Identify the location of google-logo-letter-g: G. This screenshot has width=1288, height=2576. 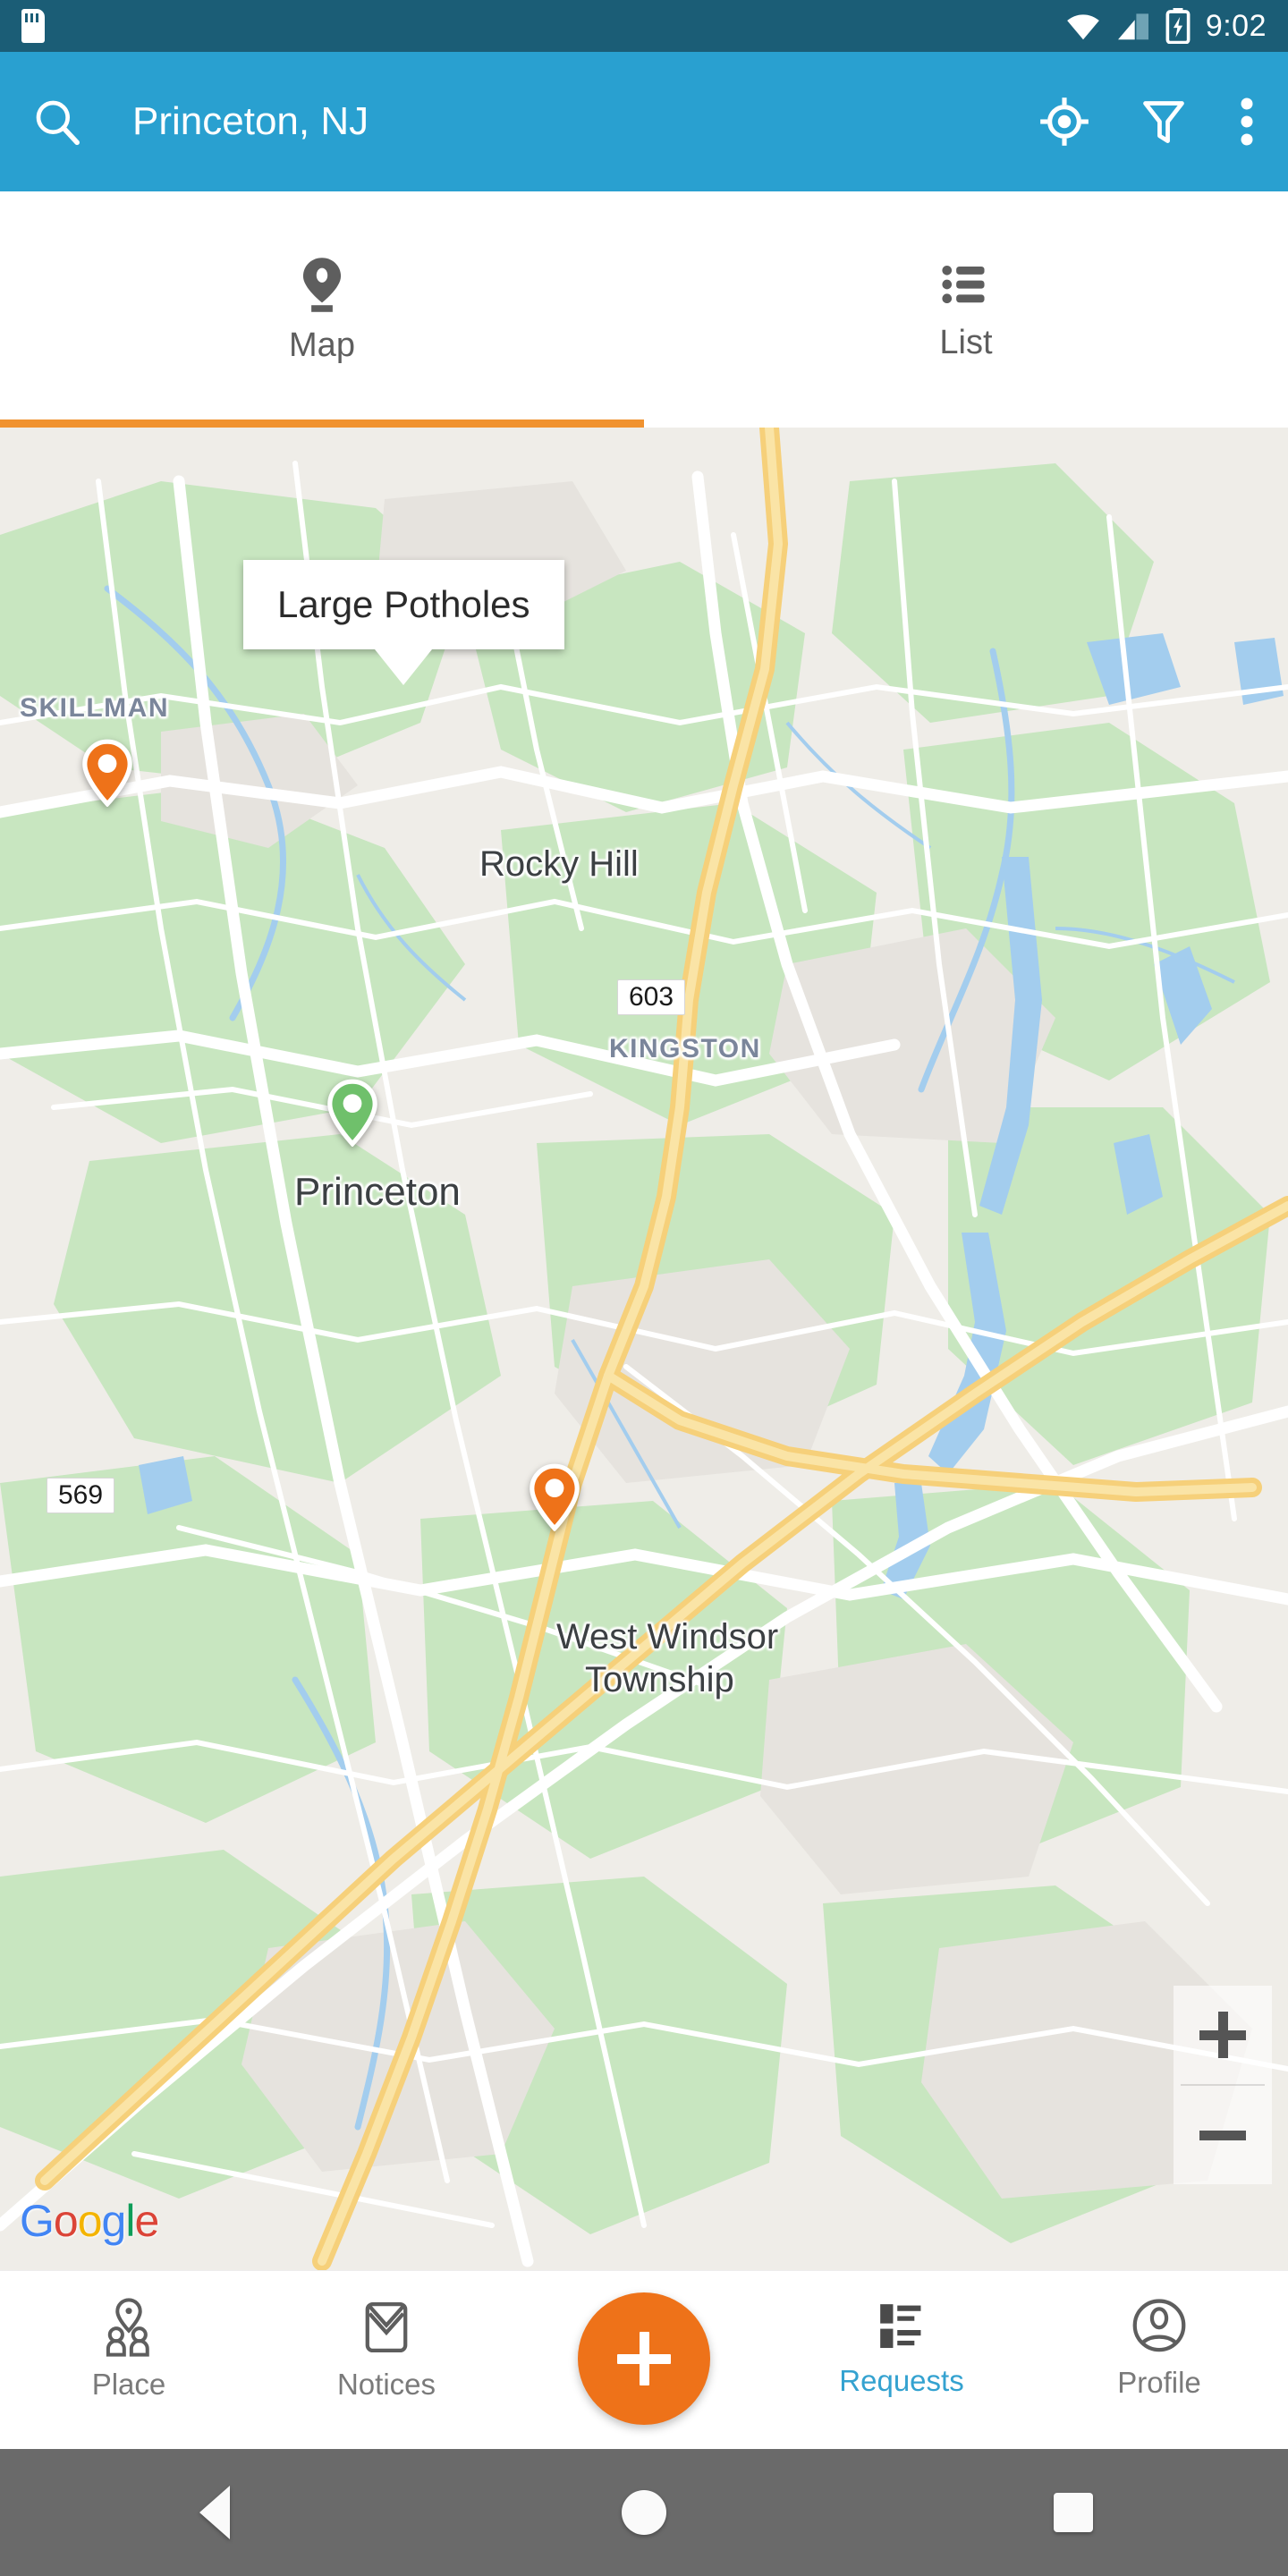
(37, 2221).